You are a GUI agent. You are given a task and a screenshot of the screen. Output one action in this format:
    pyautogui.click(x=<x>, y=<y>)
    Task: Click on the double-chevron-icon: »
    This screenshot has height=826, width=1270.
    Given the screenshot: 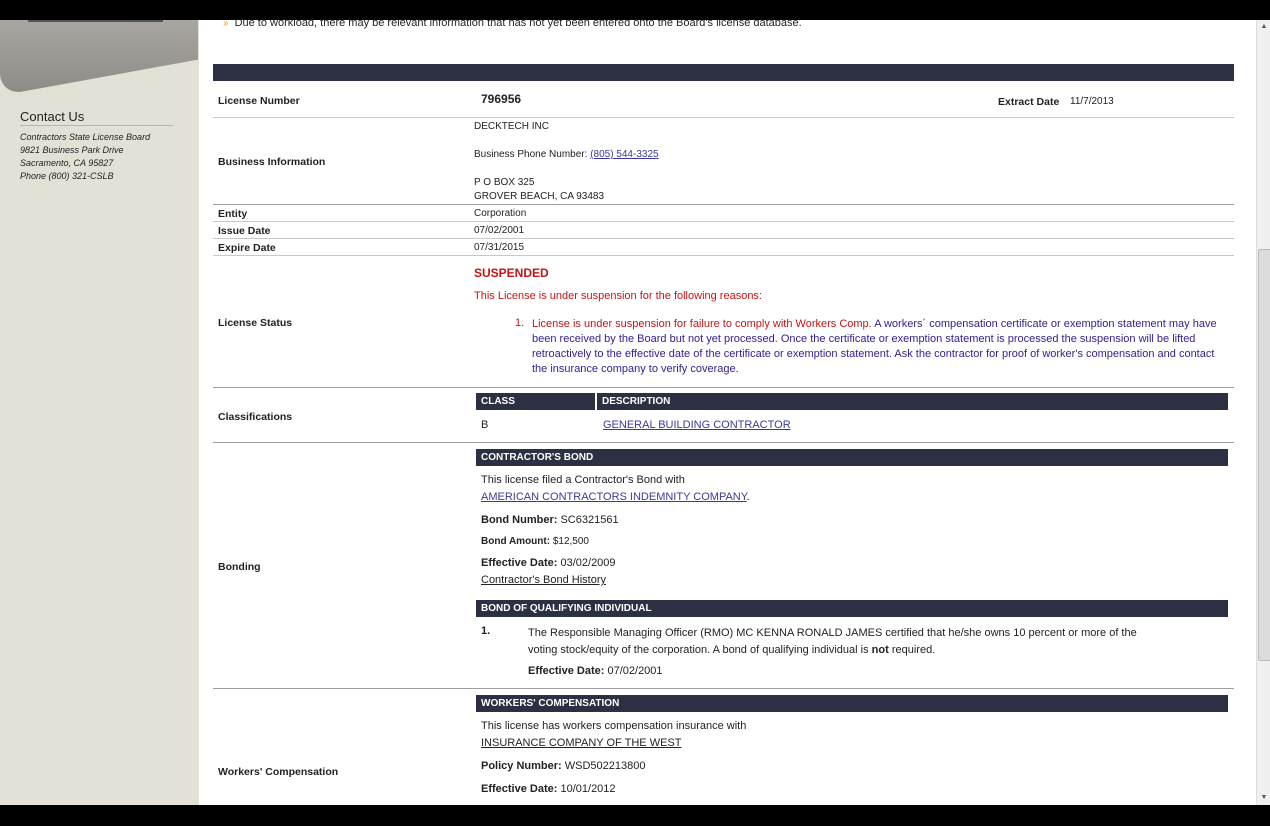 What is the action you would take?
    pyautogui.click(x=226, y=24)
    